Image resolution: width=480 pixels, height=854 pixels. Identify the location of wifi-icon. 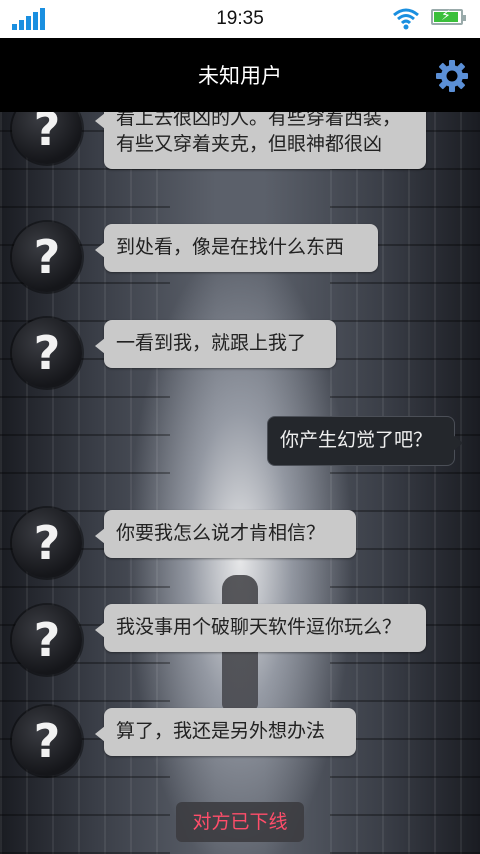
(406, 19).